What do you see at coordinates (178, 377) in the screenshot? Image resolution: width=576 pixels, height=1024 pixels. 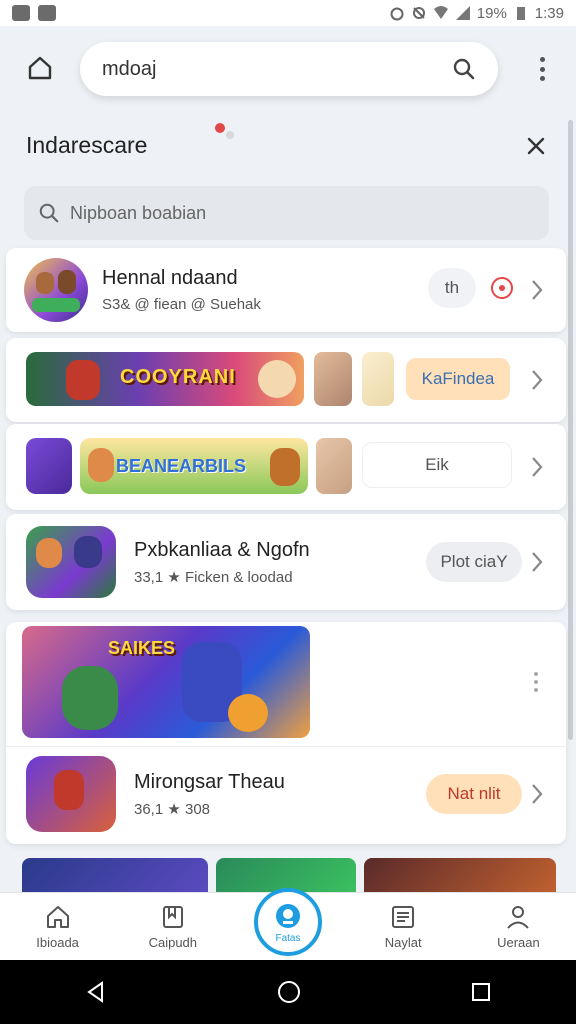 I see `banner-title: COOYRANI` at bounding box center [178, 377].